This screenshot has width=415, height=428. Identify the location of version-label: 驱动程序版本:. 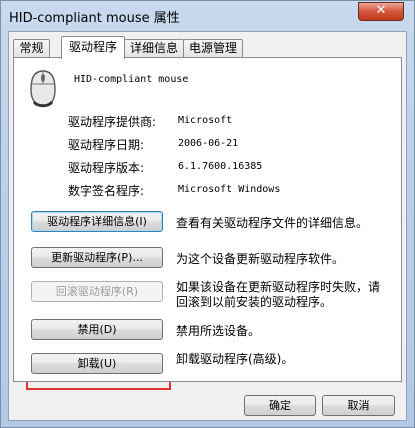
(106, 168).